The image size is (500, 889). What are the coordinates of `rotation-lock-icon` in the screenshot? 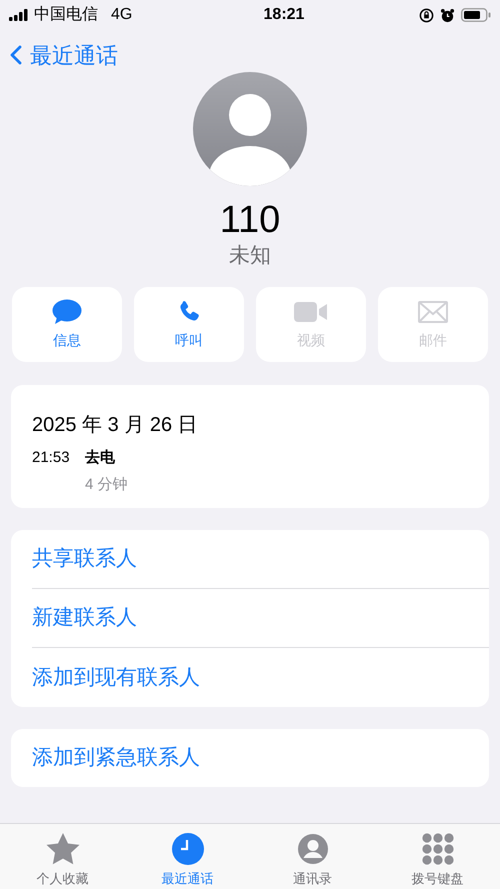 It's located at (426, 15).